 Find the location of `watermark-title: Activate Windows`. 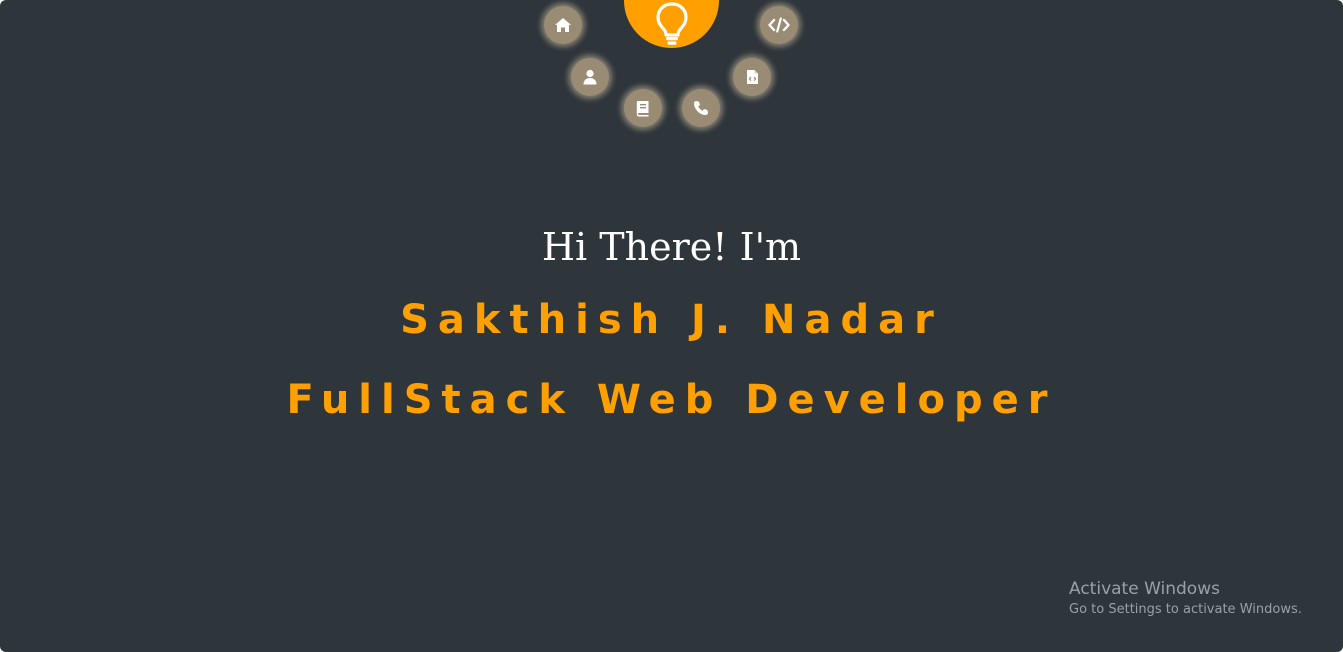

watermark-title: Activate Windows is located at coordinates (1144, 589).